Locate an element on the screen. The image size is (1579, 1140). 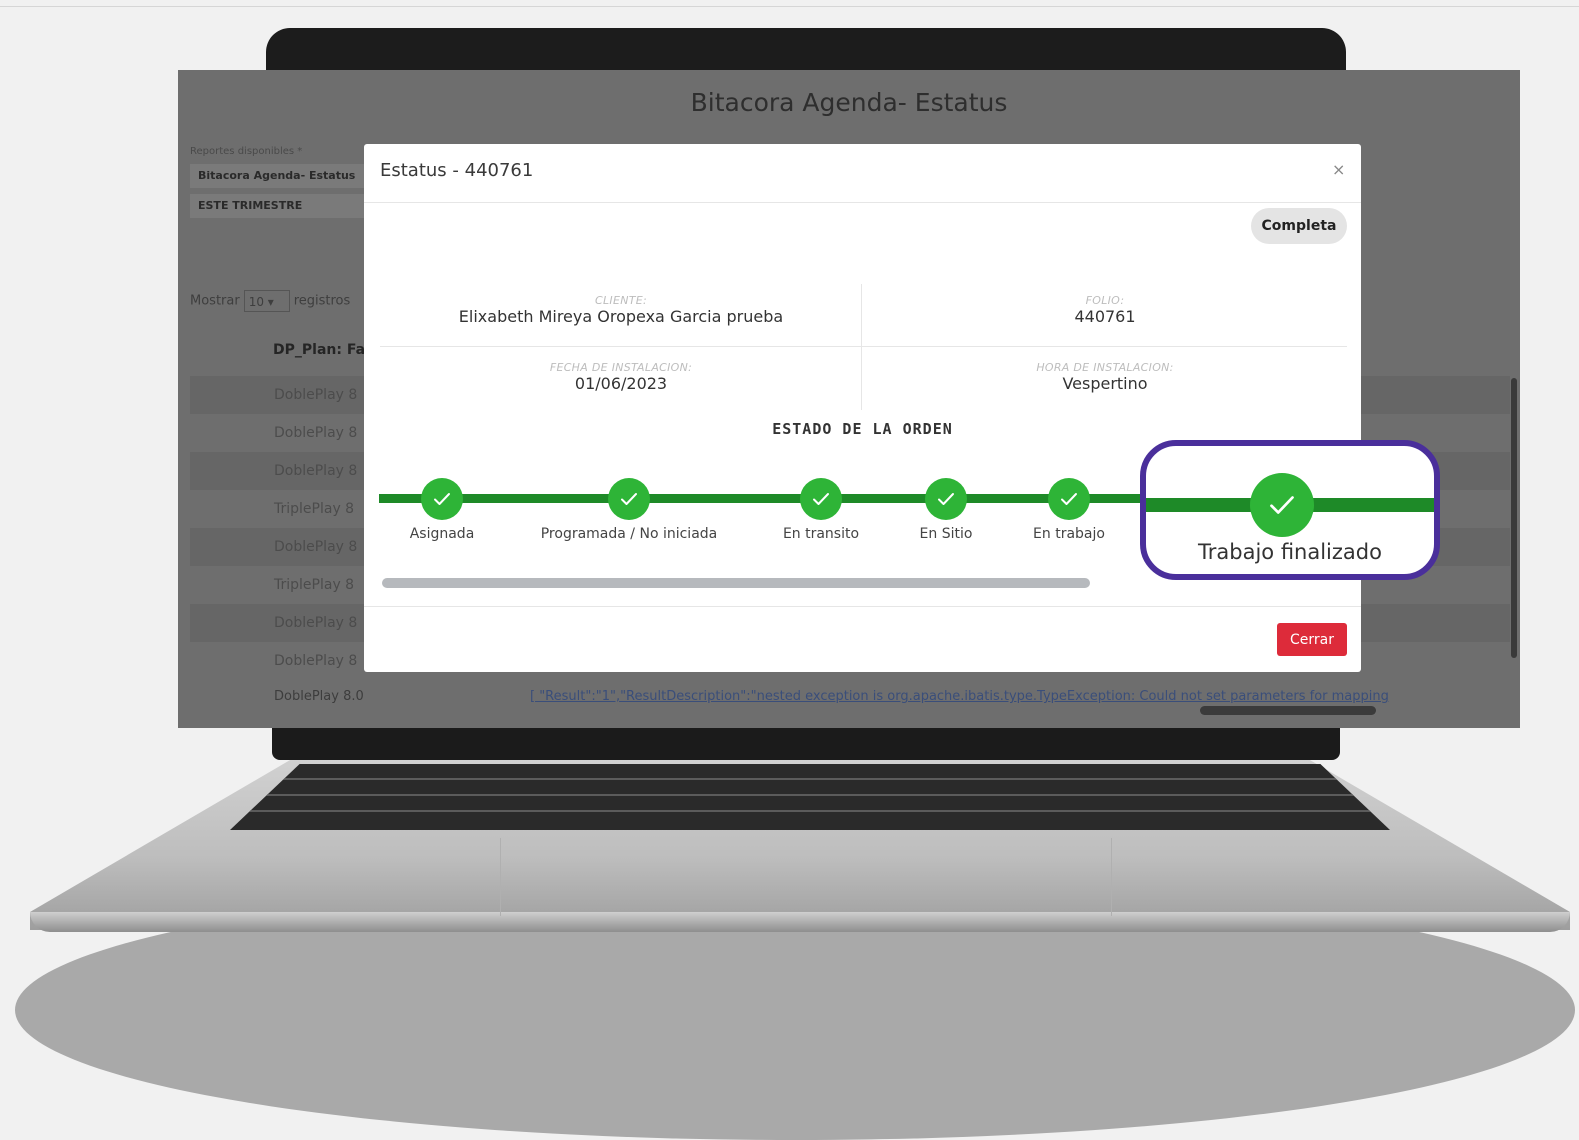
cliente-value: Elixabeth Mireya Oropexa Garcia prueba is located at coordinates (621, 316).